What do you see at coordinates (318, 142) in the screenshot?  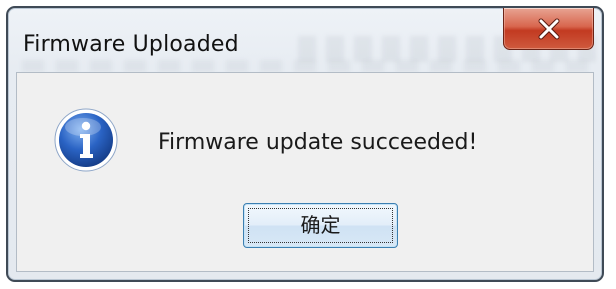 I see `dialog-message: Firmware update succeeded!` at bounding box center [318, 142].